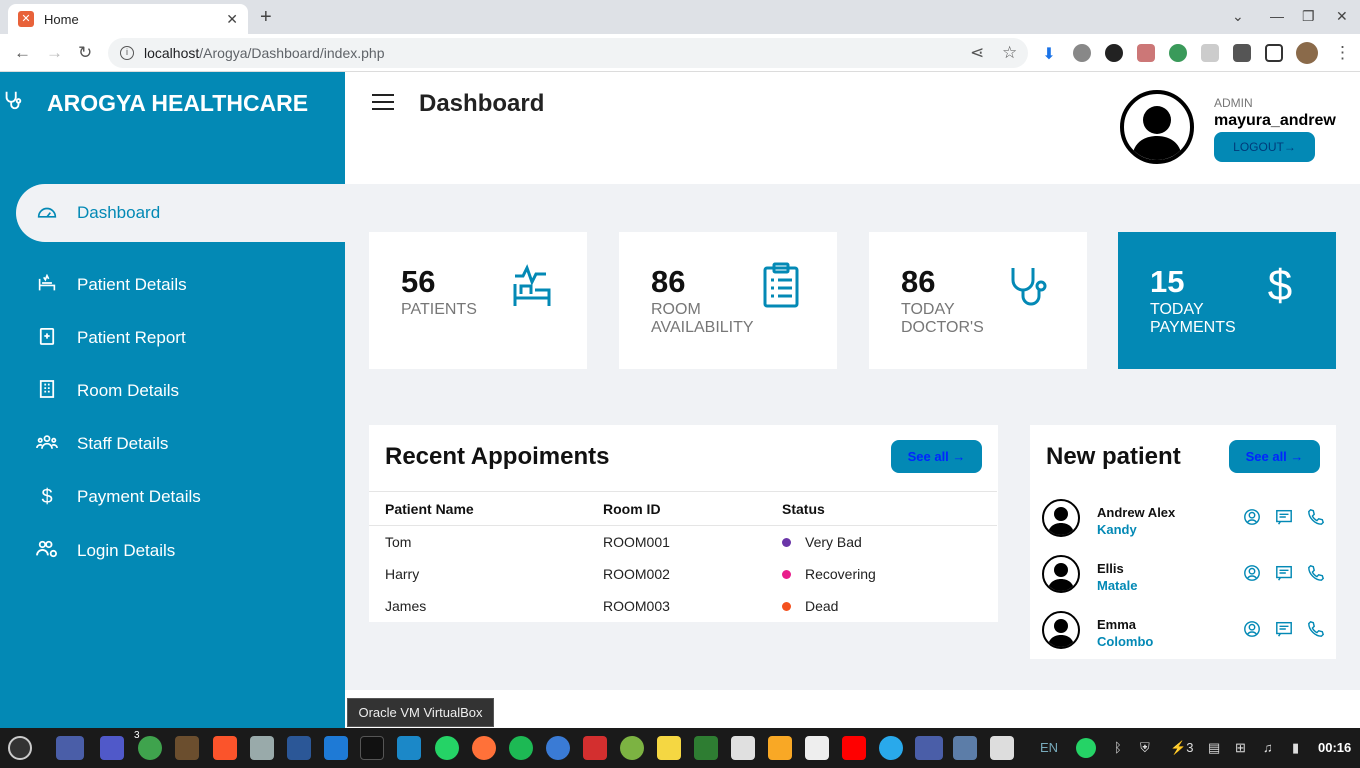 Image resolution: width=1360 pixels, height=768 pixels. What do you see at coordinates (1342, 16) in the screenshot?
I see `close-window-icon: ✕` at bounding box center [1342, 16].